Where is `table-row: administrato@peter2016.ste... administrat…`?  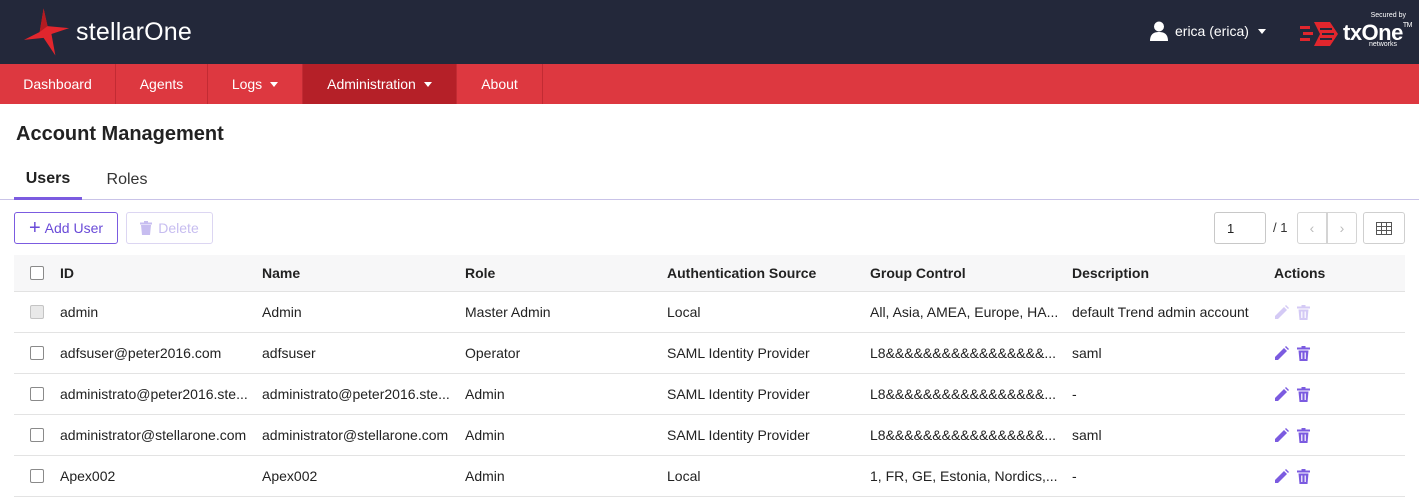
table-row: administrato@peter2016.ste... administrat… is located at coordinates (709, 394).